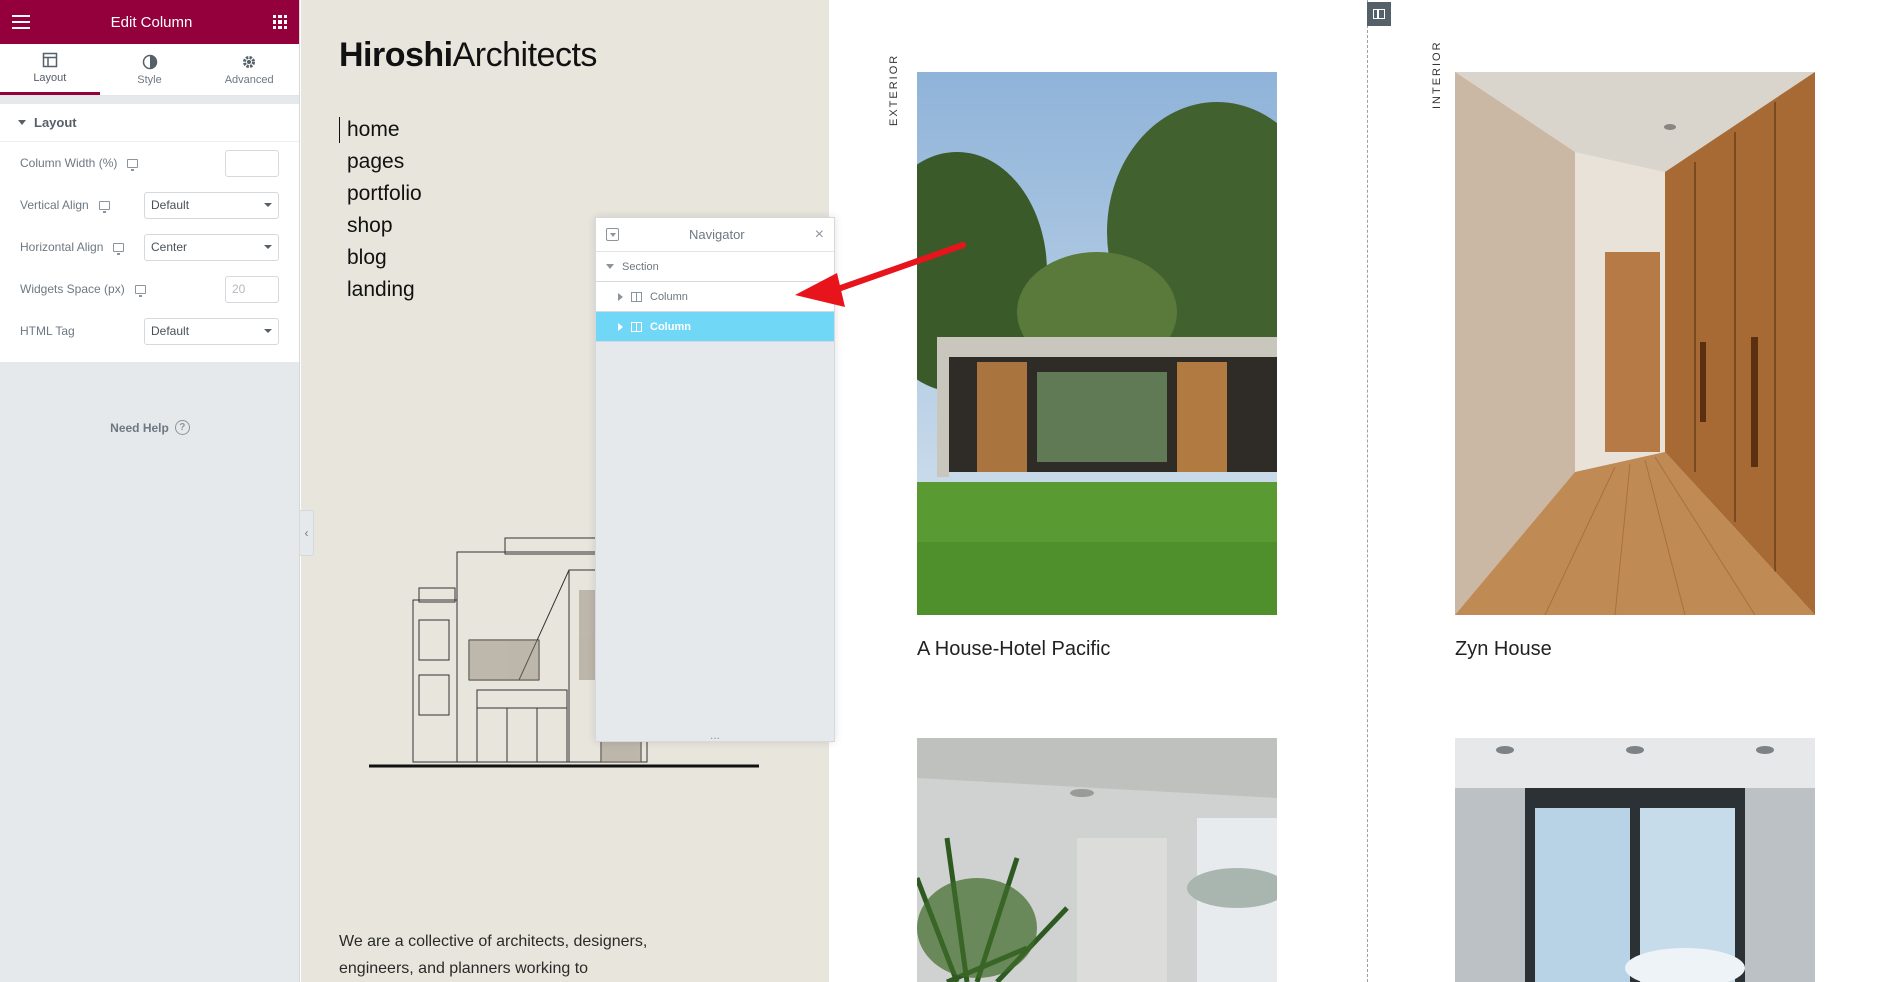 The width and height of the screenshot is (1898, 982). Describe the element at coordinates (249, 69) in the screenshot. I see `tab-advanced: Advanced` at that location.